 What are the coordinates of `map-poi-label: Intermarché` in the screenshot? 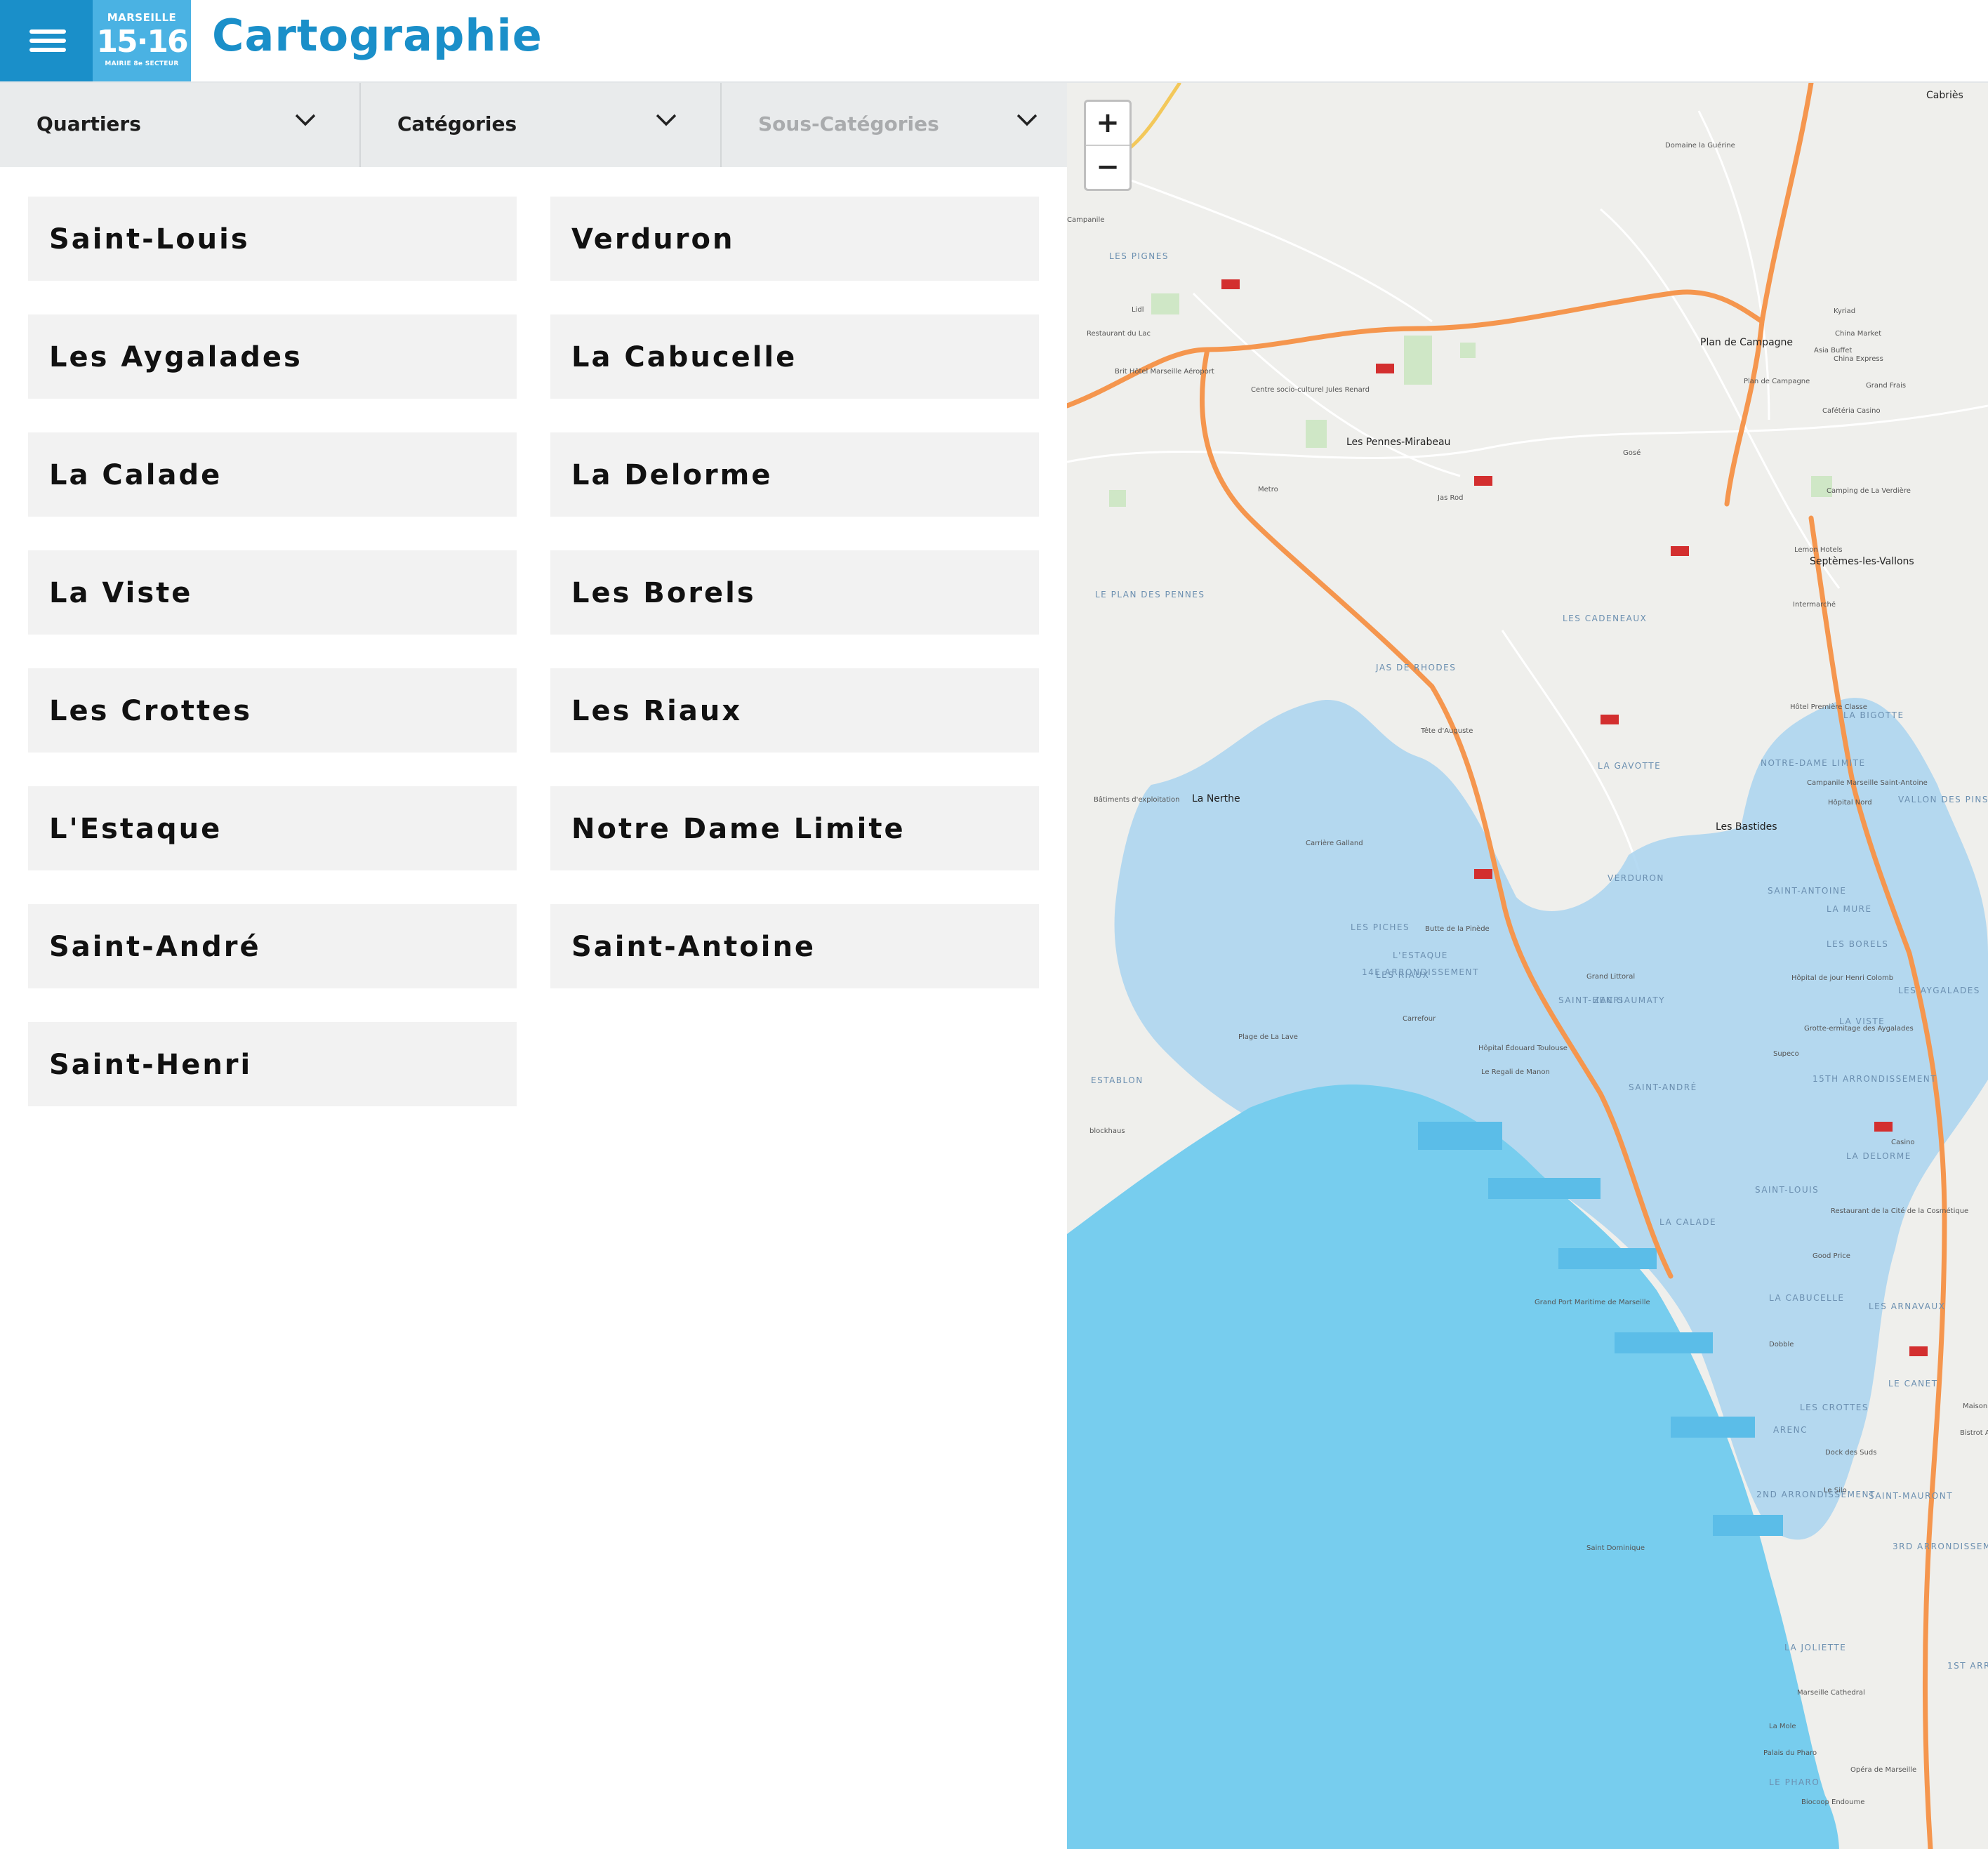 It's located at (1815, 605).